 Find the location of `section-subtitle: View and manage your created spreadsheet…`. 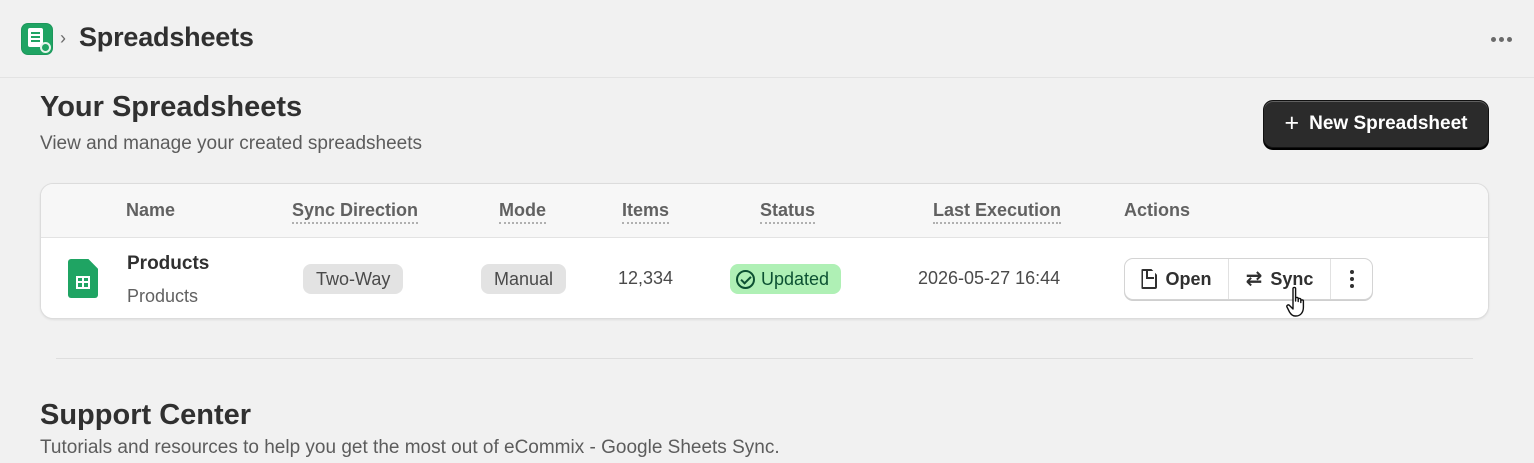

section-subtitle: View and manage your created spreadsheet… is located at coordinates (231, 143).